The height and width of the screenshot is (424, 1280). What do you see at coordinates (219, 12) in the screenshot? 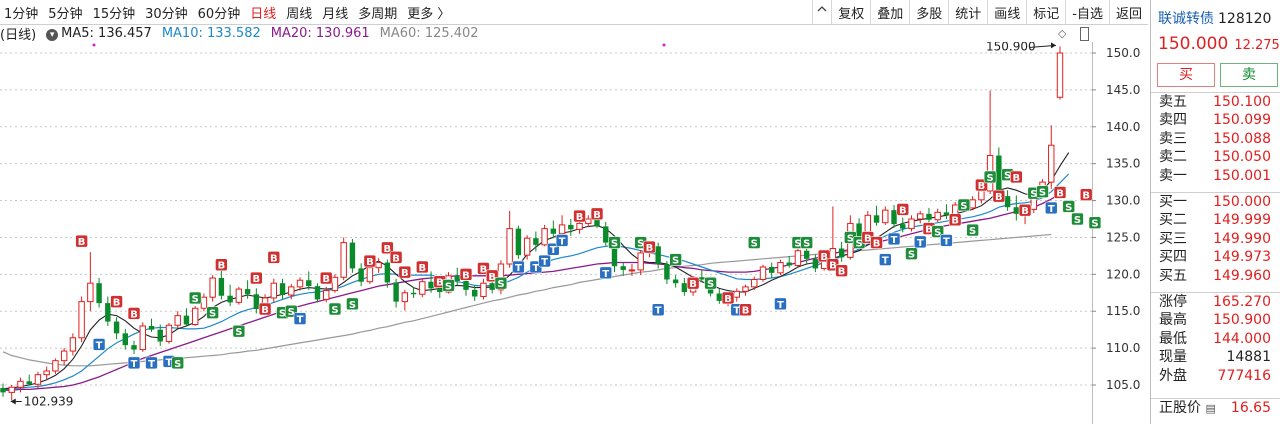
I see `tab-60min: 60分钟` at bounding box center [219, 12].